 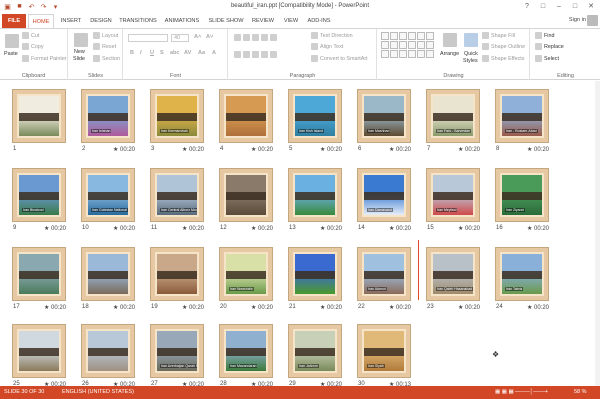 I want to click on slide-thumbnail: Iran Central Alborz Mountains, so click(x=177, y=195).